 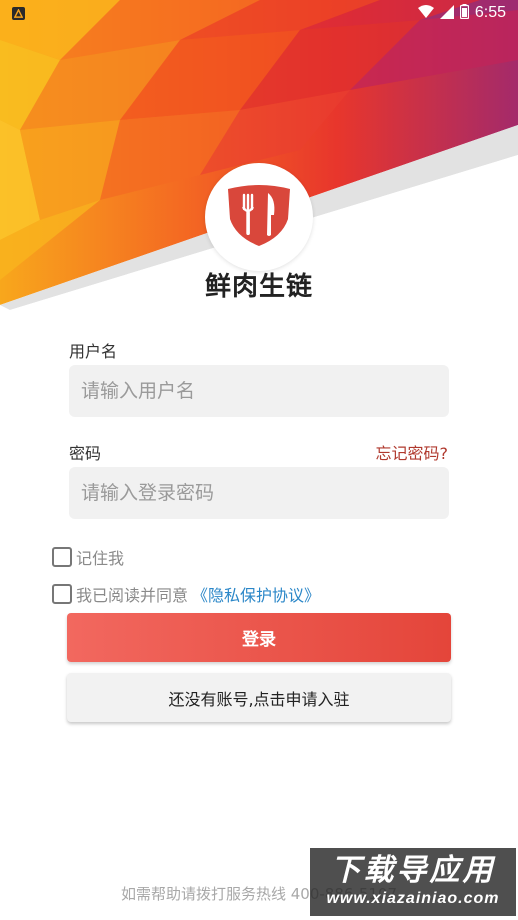 What do you see at coordinates (62, 594) in the screenshot?
I see `agreement-checkbox` at bounding box center [62, 594].